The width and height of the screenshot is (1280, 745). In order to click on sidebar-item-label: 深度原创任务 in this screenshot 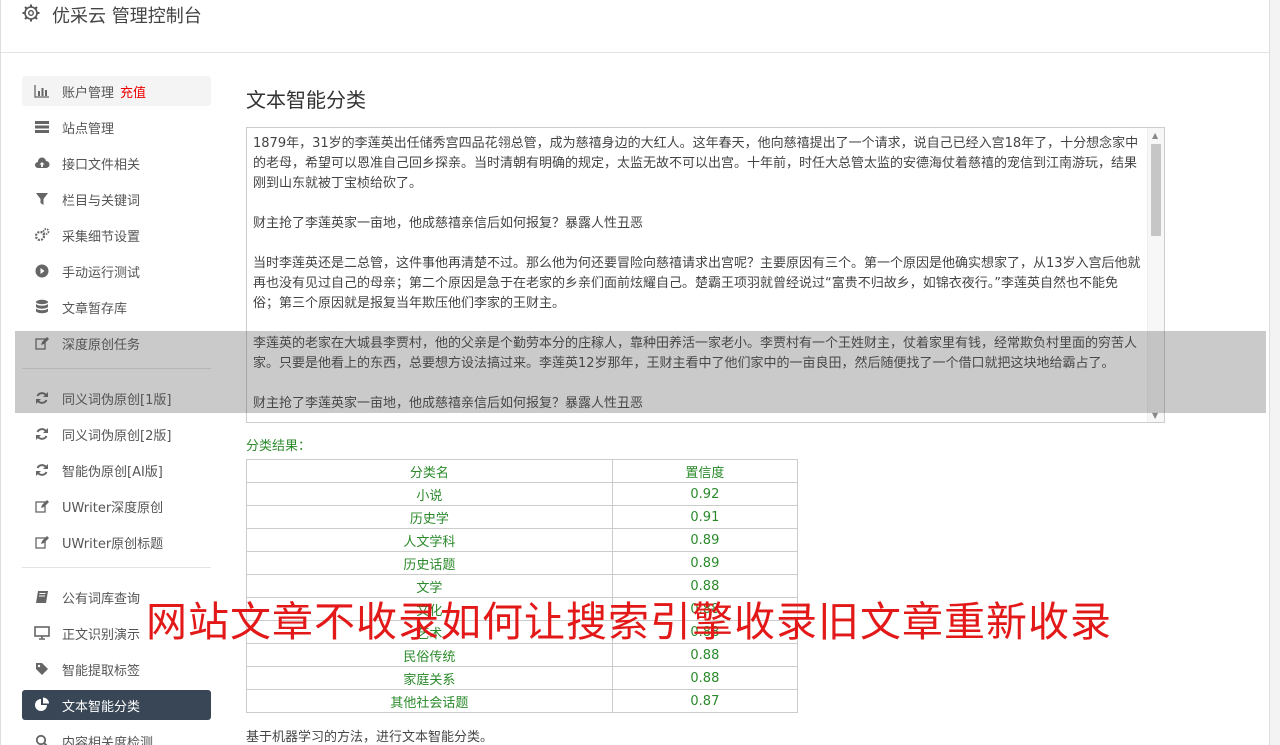, I will do `click(101, 345)`.